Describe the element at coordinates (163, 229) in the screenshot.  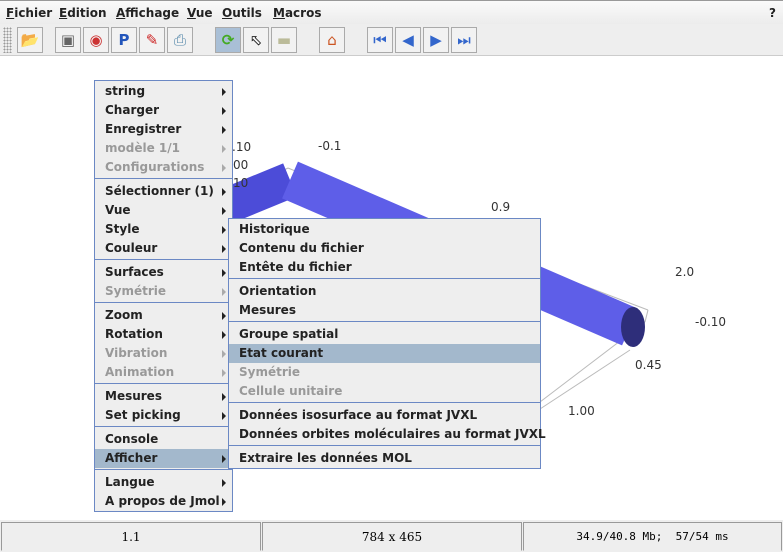
I see `menu-item-style: Style` at that location.